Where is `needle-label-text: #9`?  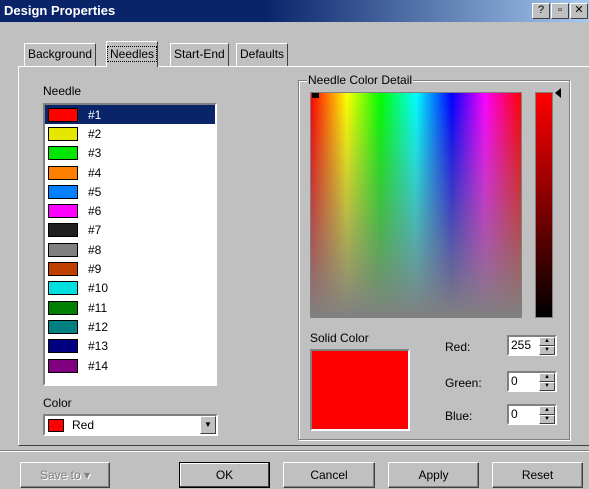
needle-label-text: #9 is located at coordinates (95, 269).